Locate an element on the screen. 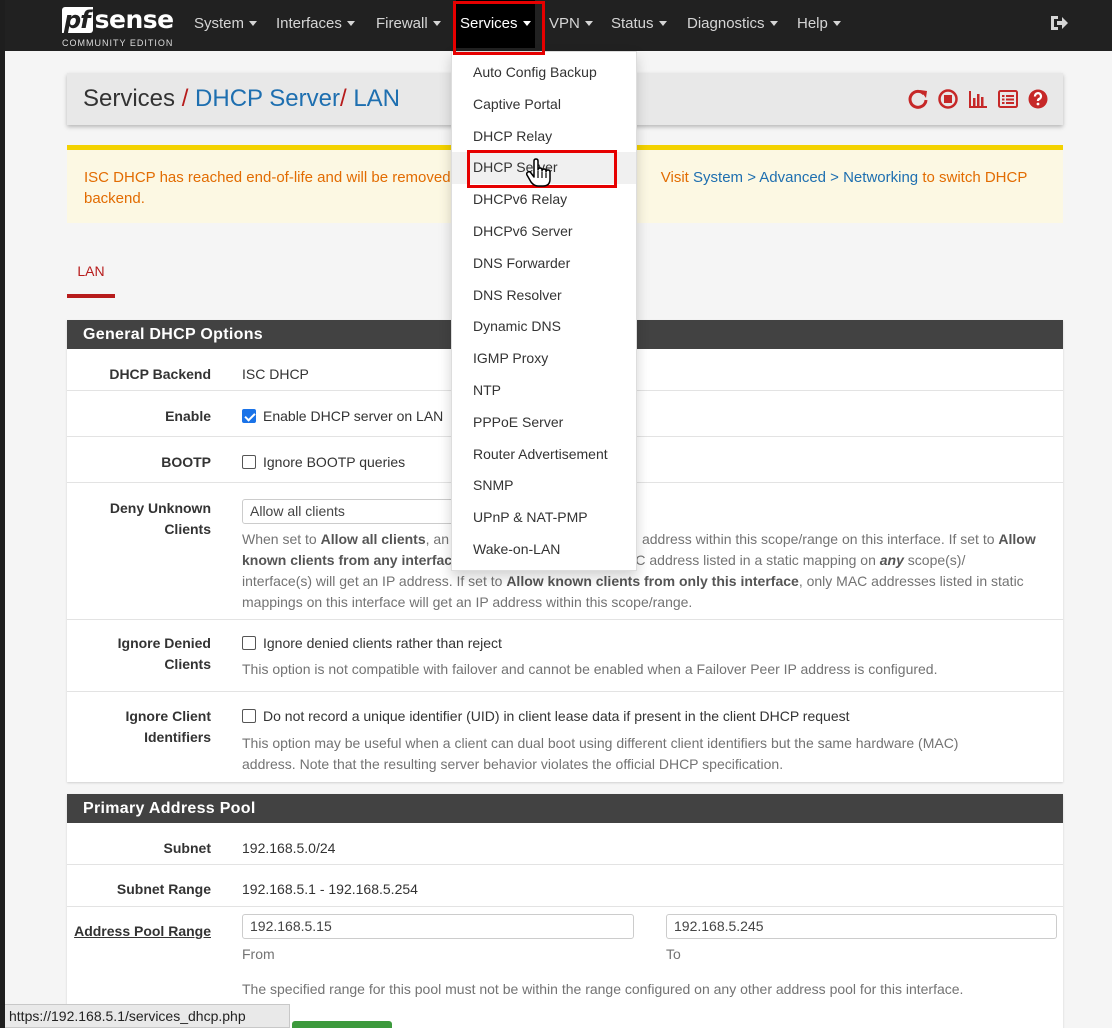 Image resolution: width=1112 pixels, height=1028 pixels. breadcrumb-dhcp-server-link: DHCP Server is located at coordinates (267, 98).